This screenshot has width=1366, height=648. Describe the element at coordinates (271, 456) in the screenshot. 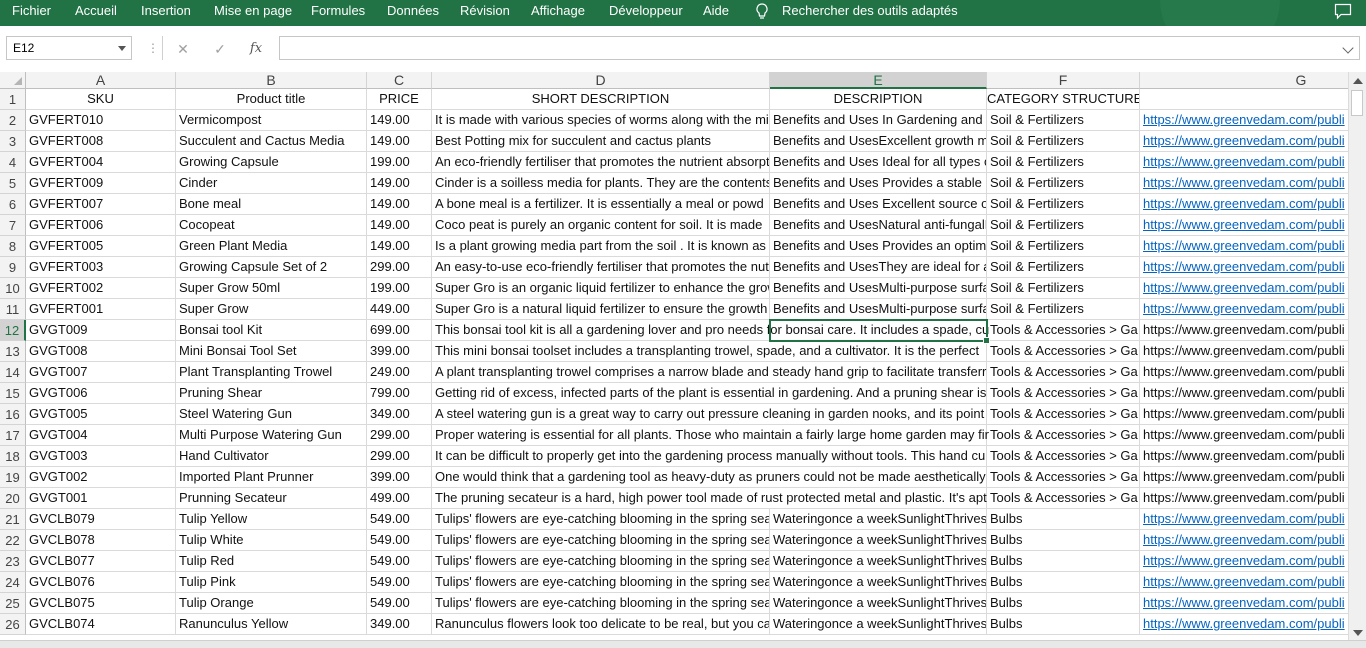

I see `table-cell: Hand Cultivator` at that location.